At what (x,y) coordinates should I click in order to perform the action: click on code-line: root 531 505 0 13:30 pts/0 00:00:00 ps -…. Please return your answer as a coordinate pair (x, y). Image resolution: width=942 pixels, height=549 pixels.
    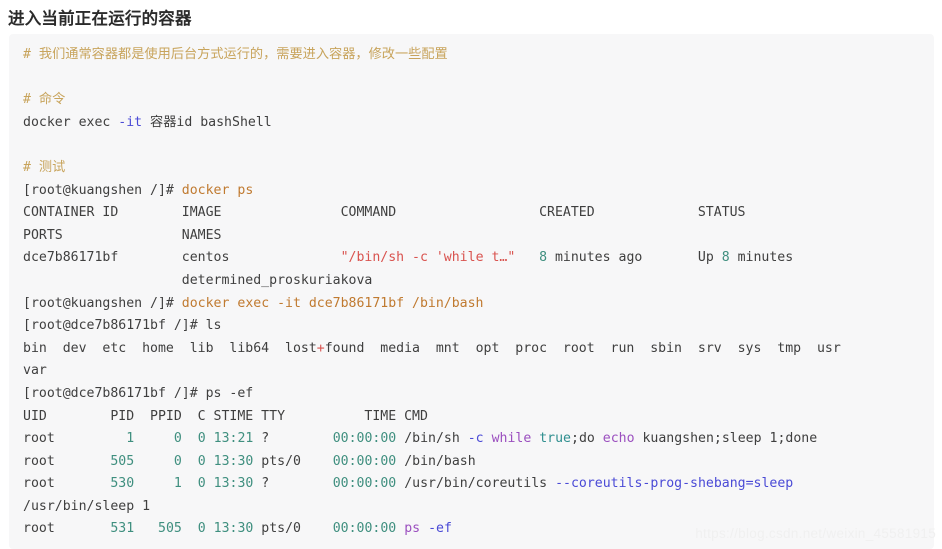
    Looking at the image, I should click on (478, 529).